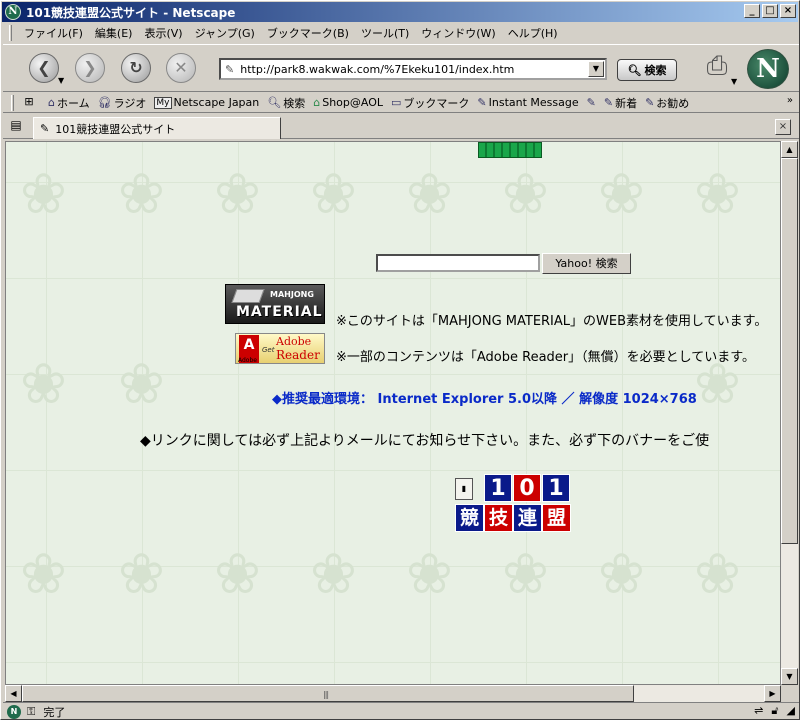  I want to click on search-button: 🔍︎ 検索, so click(647, 70).